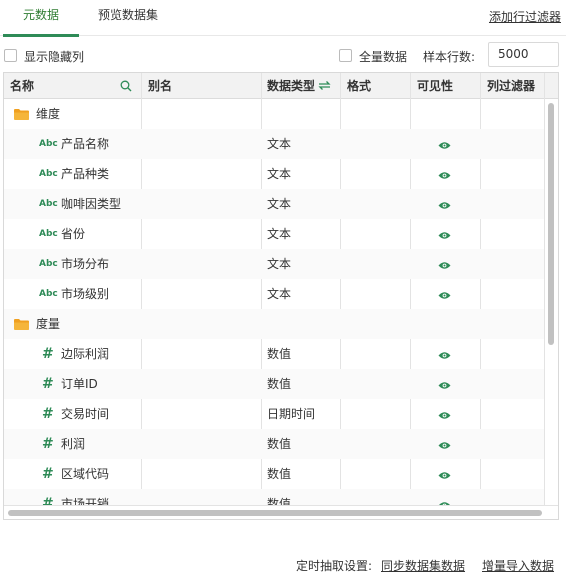 This screenshot has height=583, width=566. I want to click on field-row: Abc 产品名称 文本, so click(274, 144).